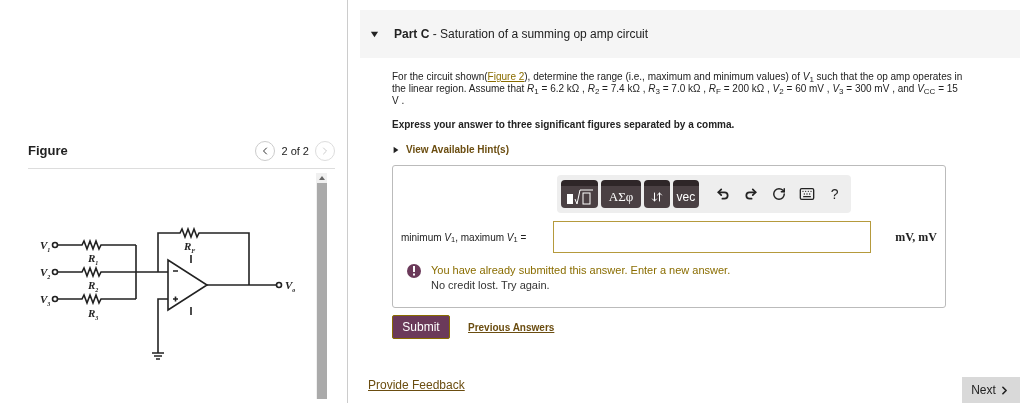 This screenshot has height=403, width=1024. I want to click on hint-toggle: View Available Hint(s), so click(450, 149).